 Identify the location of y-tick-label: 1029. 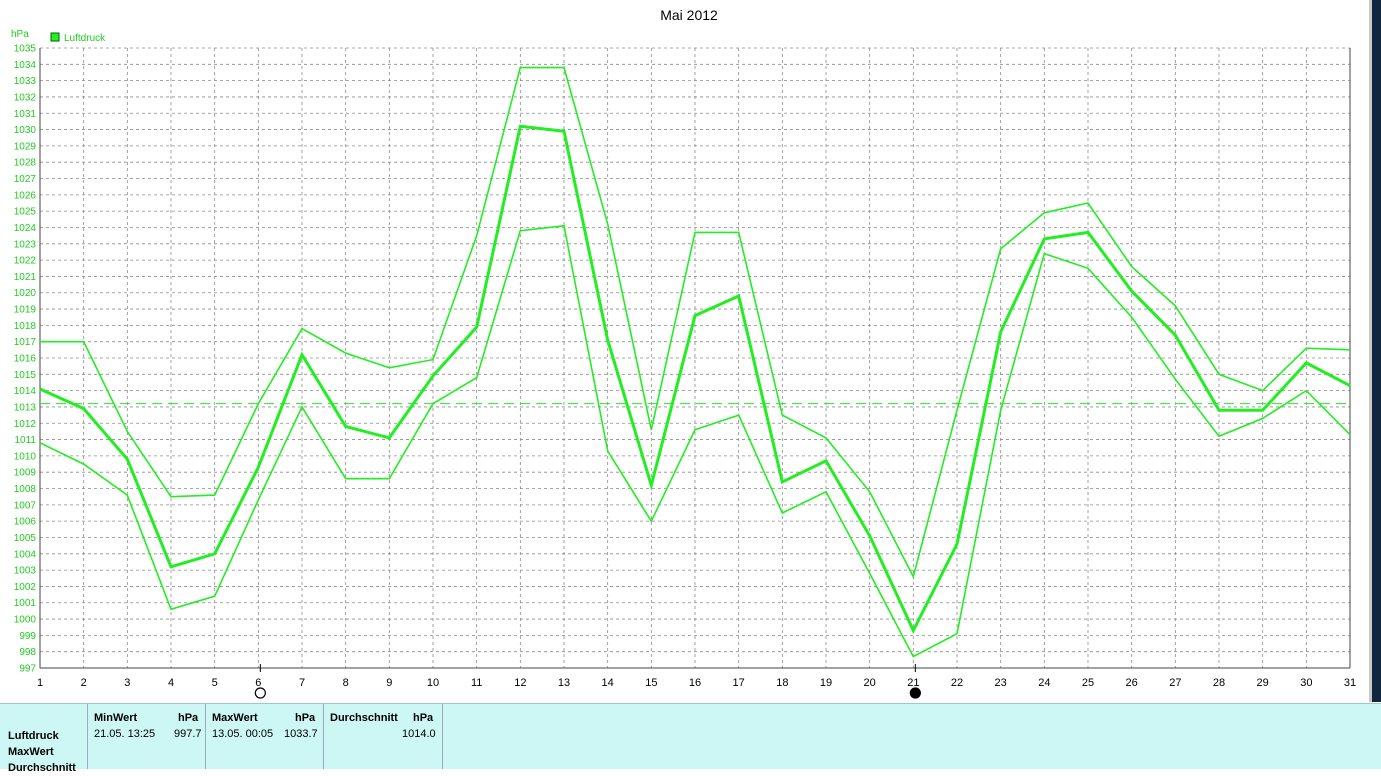
(25, 146).